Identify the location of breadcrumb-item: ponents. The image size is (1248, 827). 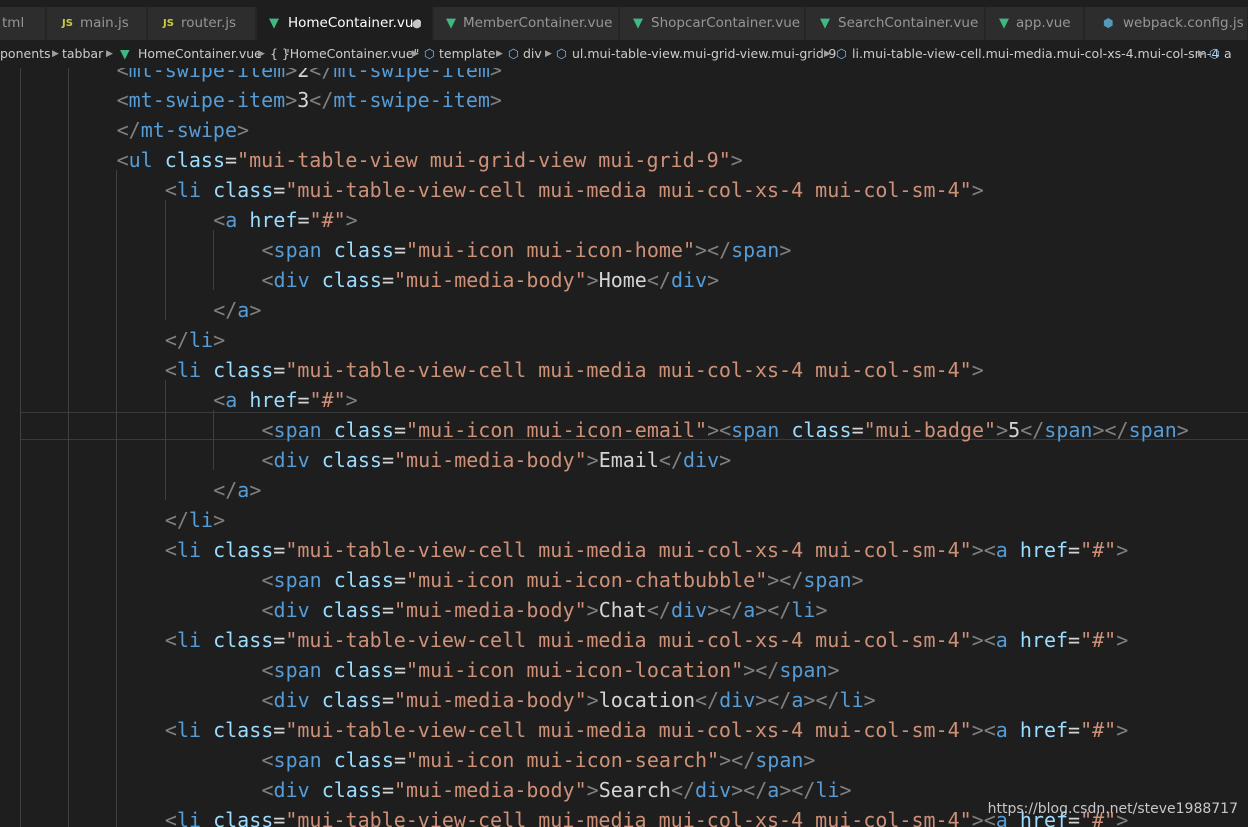
(25, 54).